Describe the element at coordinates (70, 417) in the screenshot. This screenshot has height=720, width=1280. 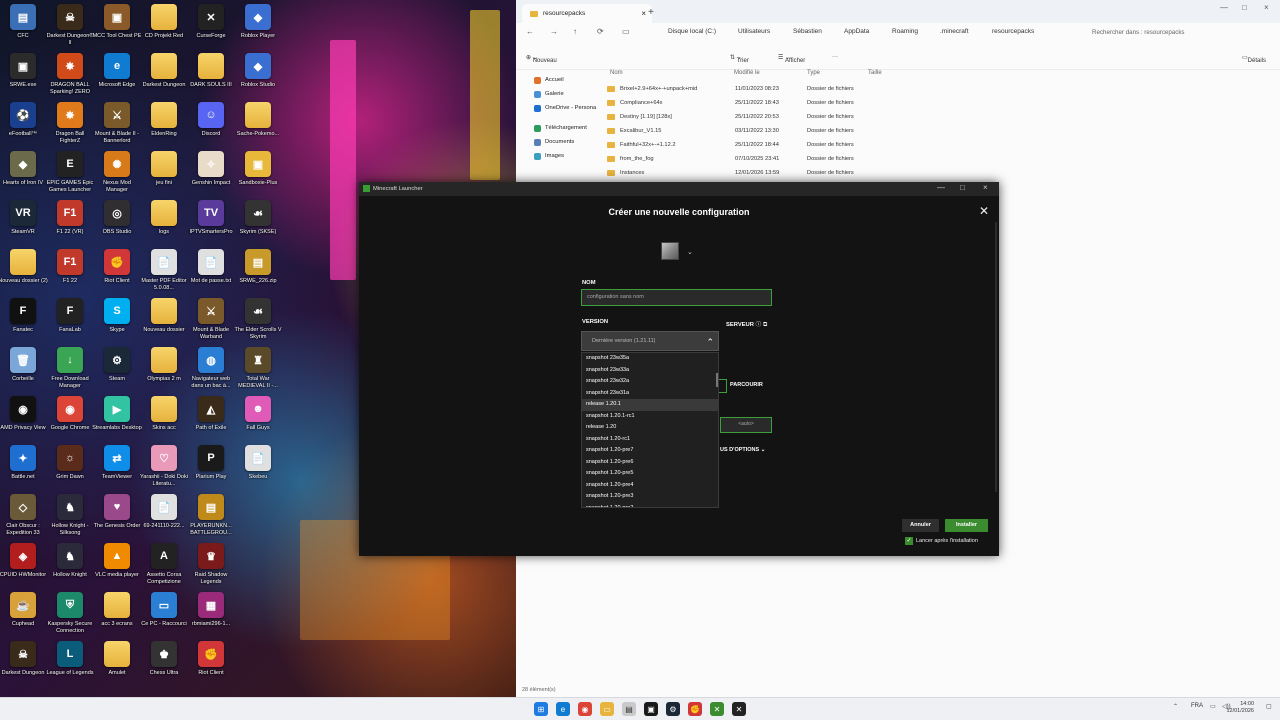
I see `desktop-icon: ◉ Google Chrome` at that location.